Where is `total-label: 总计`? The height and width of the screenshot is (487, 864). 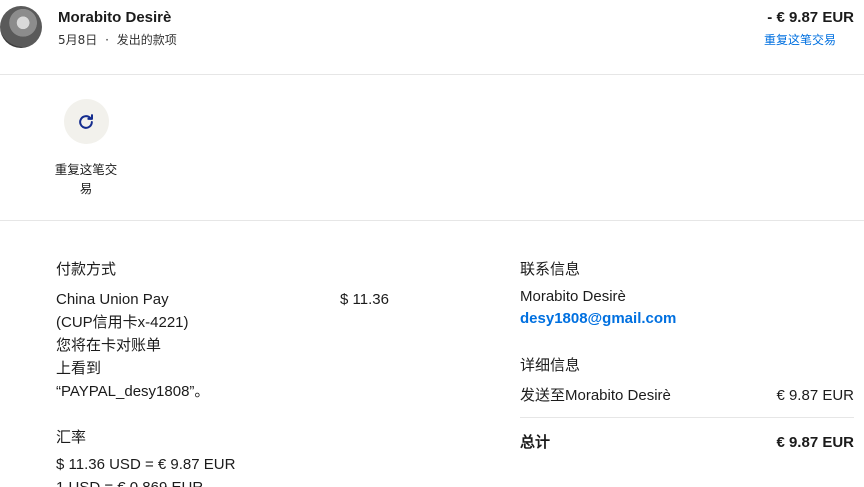
total-label: 总计 is located at coordinates (535, 442).